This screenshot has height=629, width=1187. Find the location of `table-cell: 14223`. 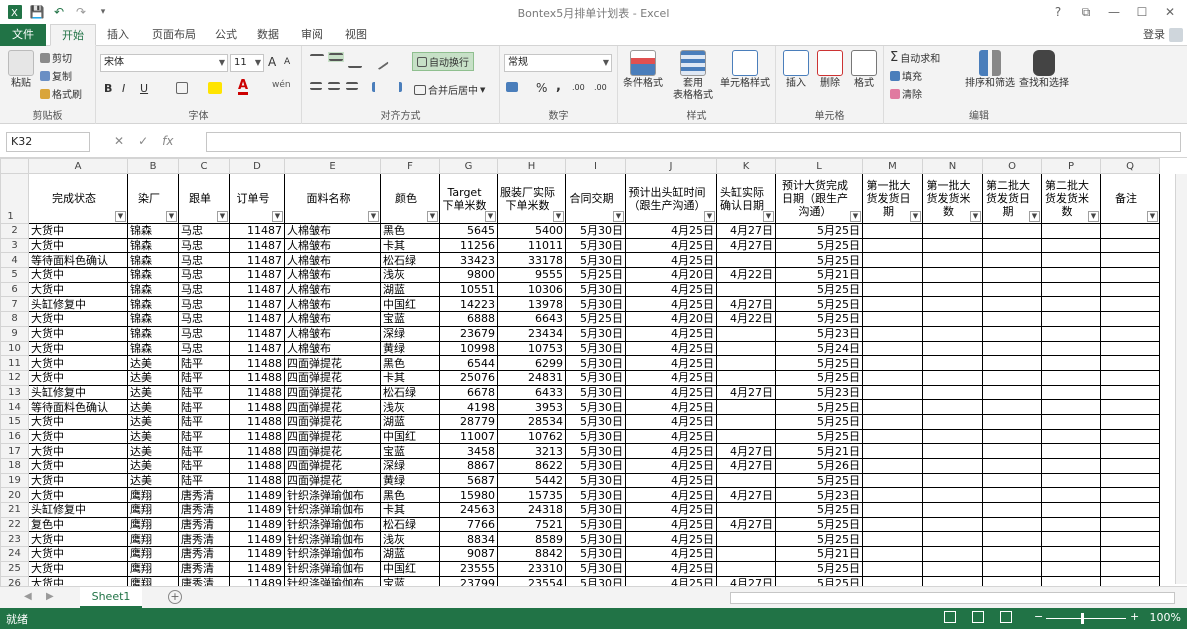

table-cell: 14223 is located at coordinates (468, 304).